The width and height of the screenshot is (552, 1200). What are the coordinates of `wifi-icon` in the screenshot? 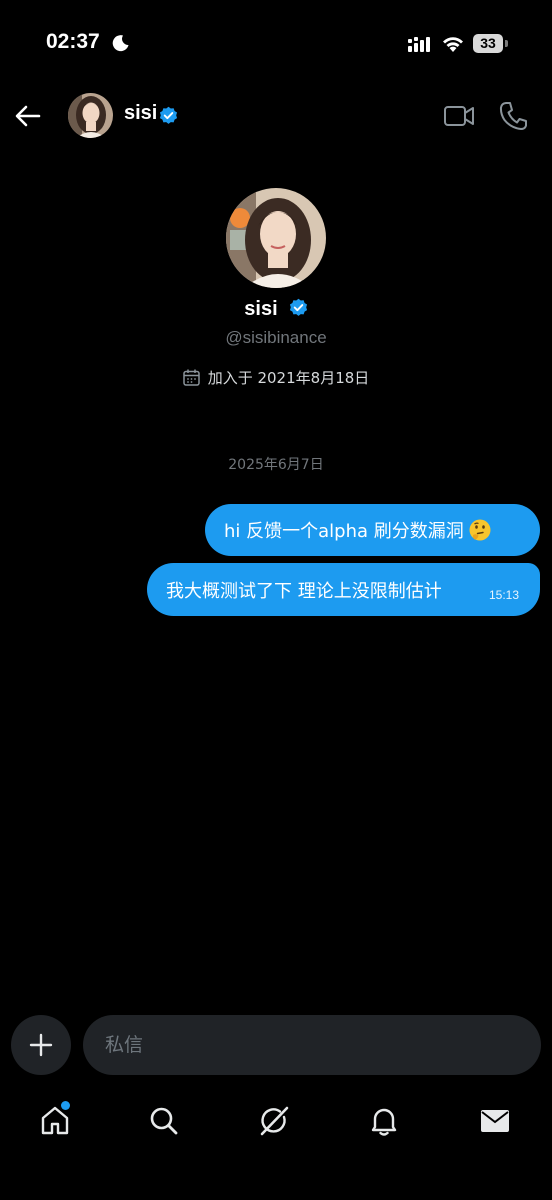 It's located at (453, 45).